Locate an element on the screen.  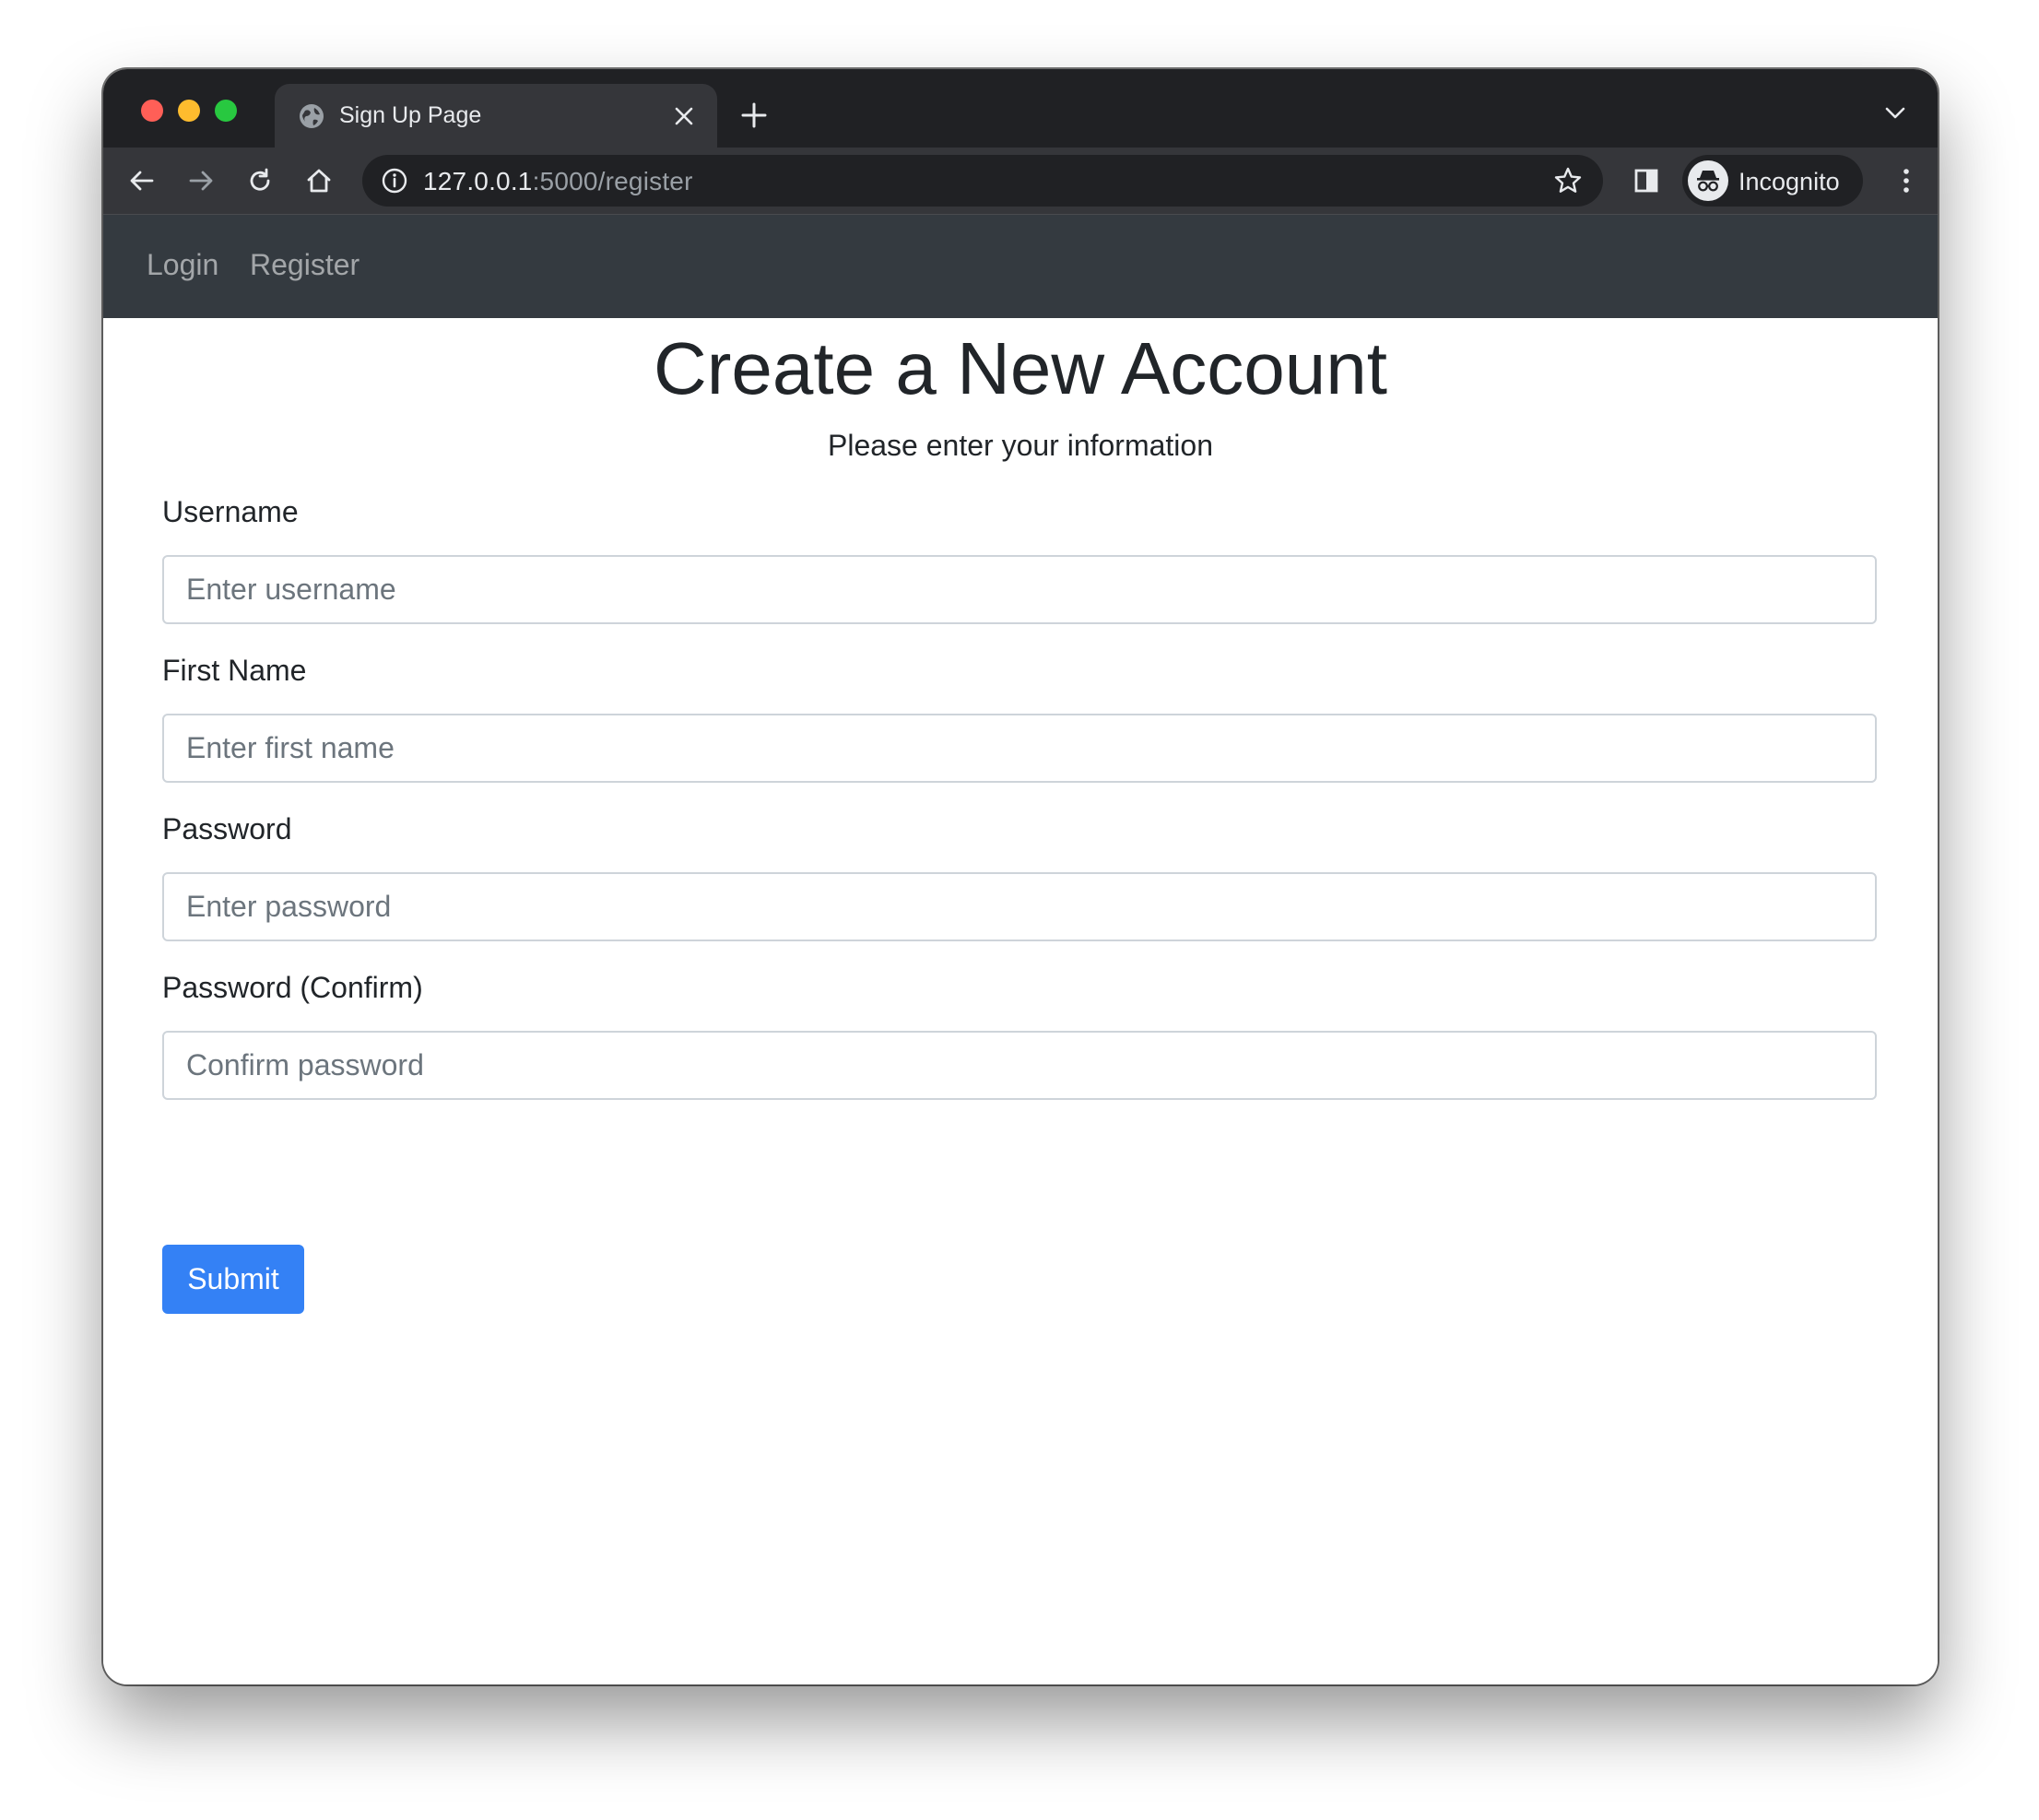
incognito-profile-button: Incognito is located at coordinates (1773, 181).